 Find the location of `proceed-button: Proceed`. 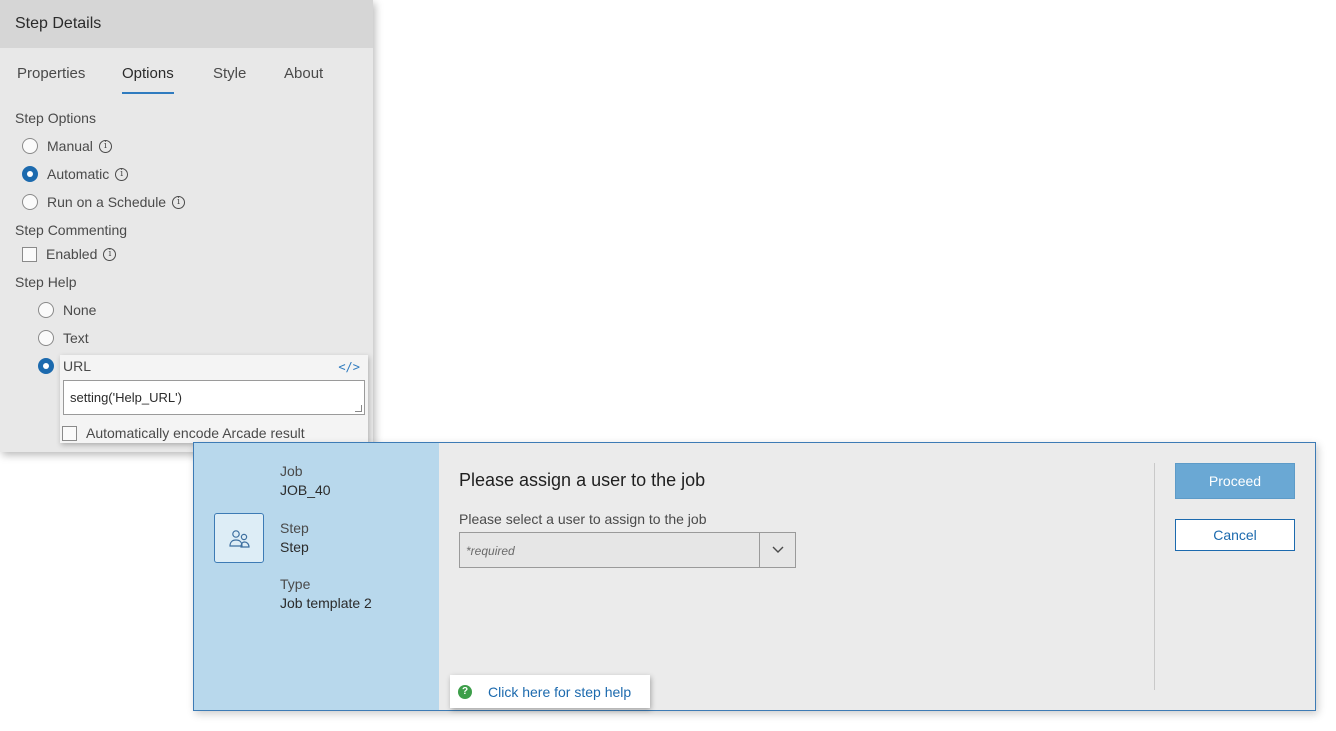

proceed-button: Proceed is located at coordinates (1235, 481).